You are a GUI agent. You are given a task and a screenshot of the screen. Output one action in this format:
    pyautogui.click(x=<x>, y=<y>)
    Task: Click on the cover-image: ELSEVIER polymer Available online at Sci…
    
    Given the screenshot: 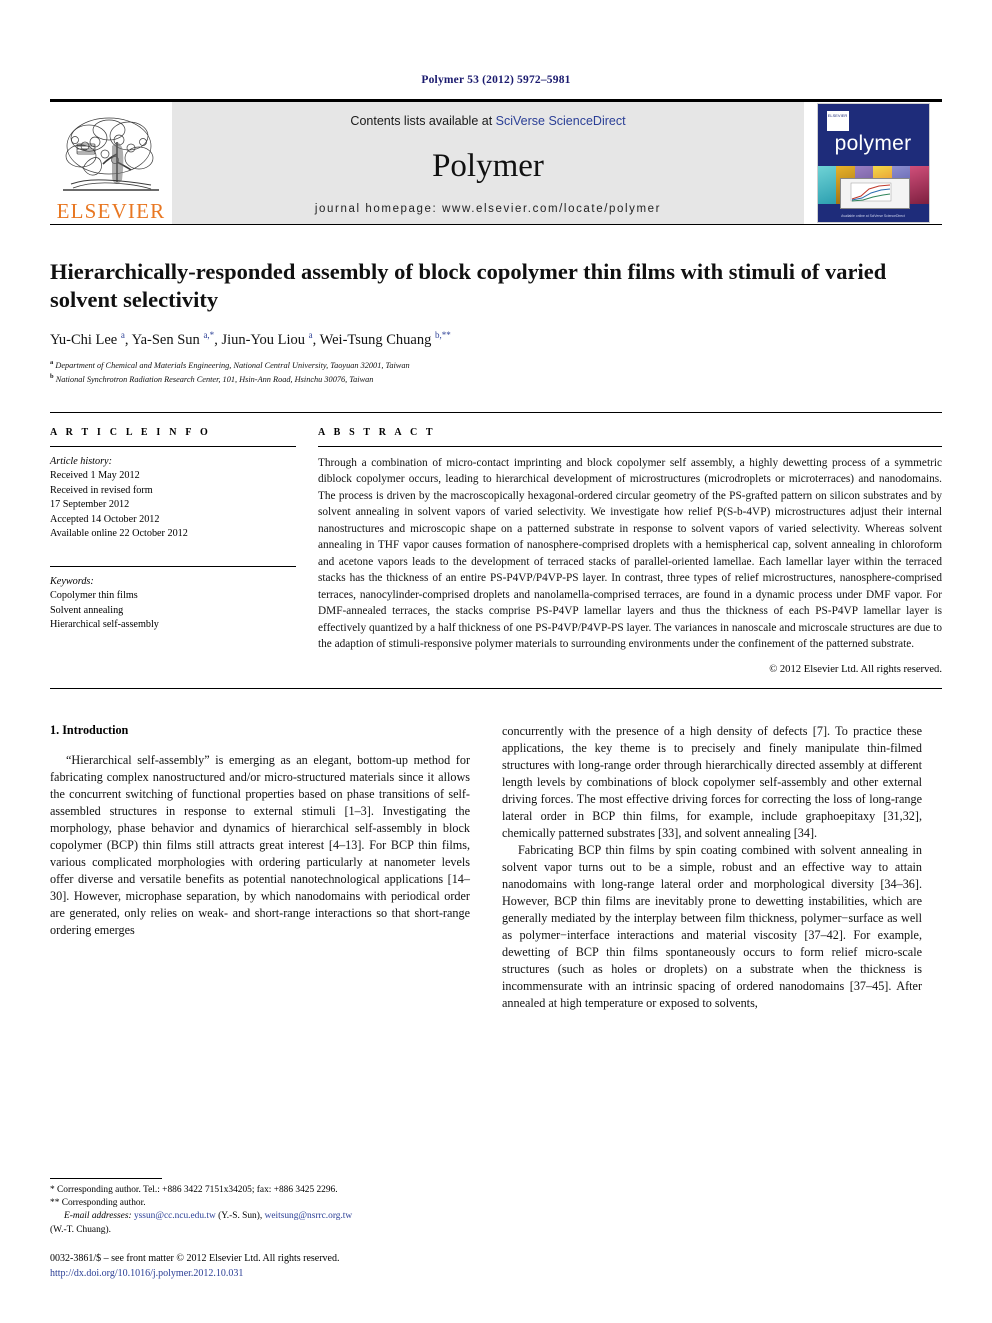 What is the action you would take?
    pyautogui.click(x=873, y=163)
    